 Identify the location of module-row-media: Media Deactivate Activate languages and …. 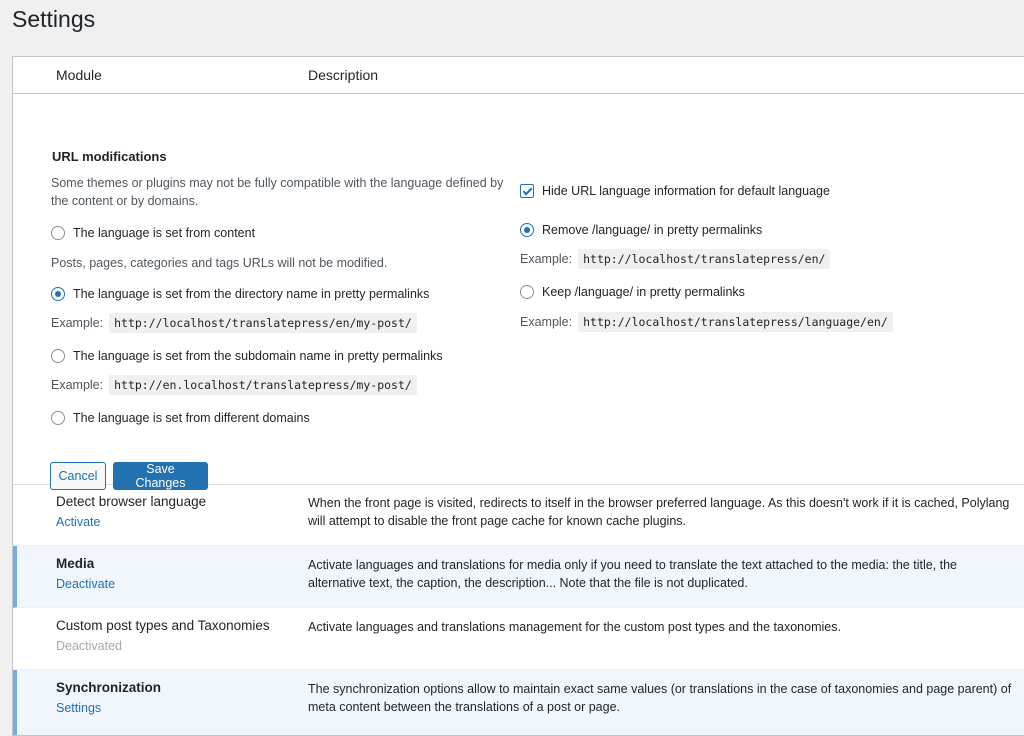
(518, 577).